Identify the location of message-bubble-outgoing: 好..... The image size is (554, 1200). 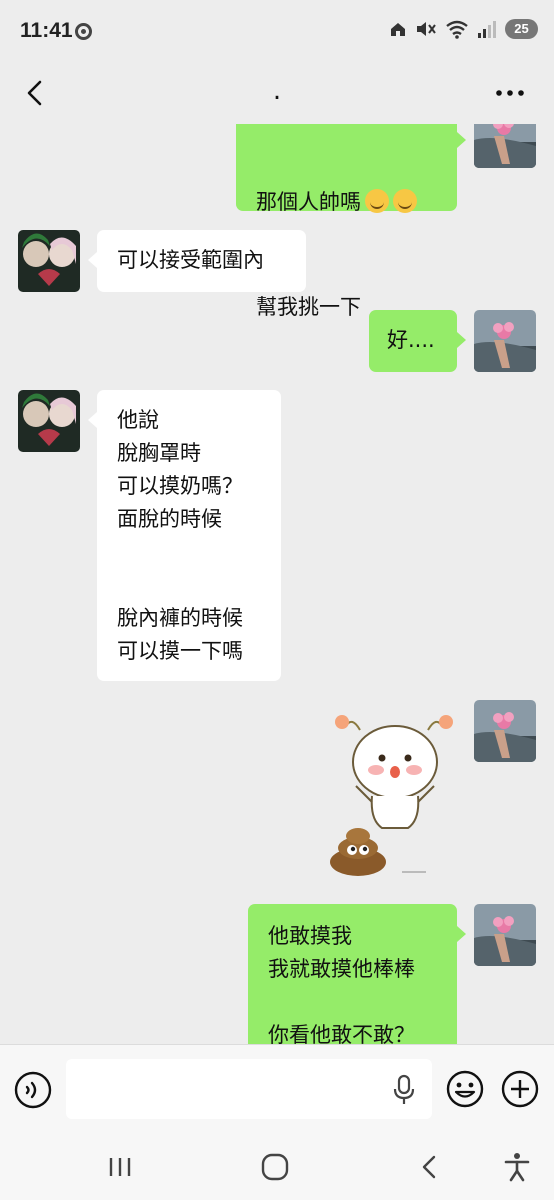
(413, 341).